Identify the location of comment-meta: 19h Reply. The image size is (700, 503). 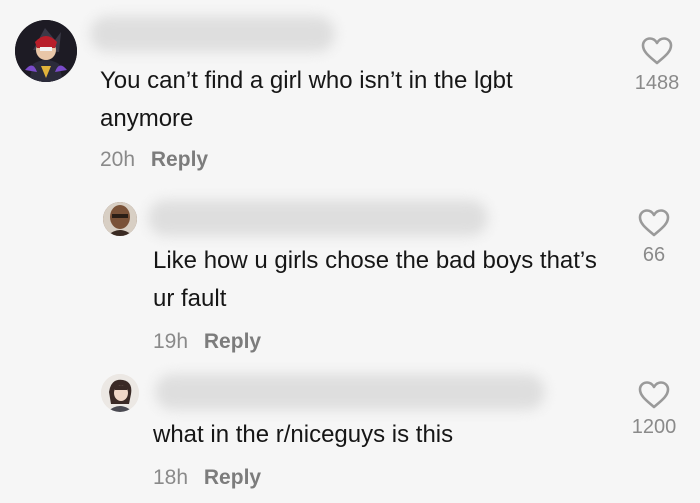
(207, 342).